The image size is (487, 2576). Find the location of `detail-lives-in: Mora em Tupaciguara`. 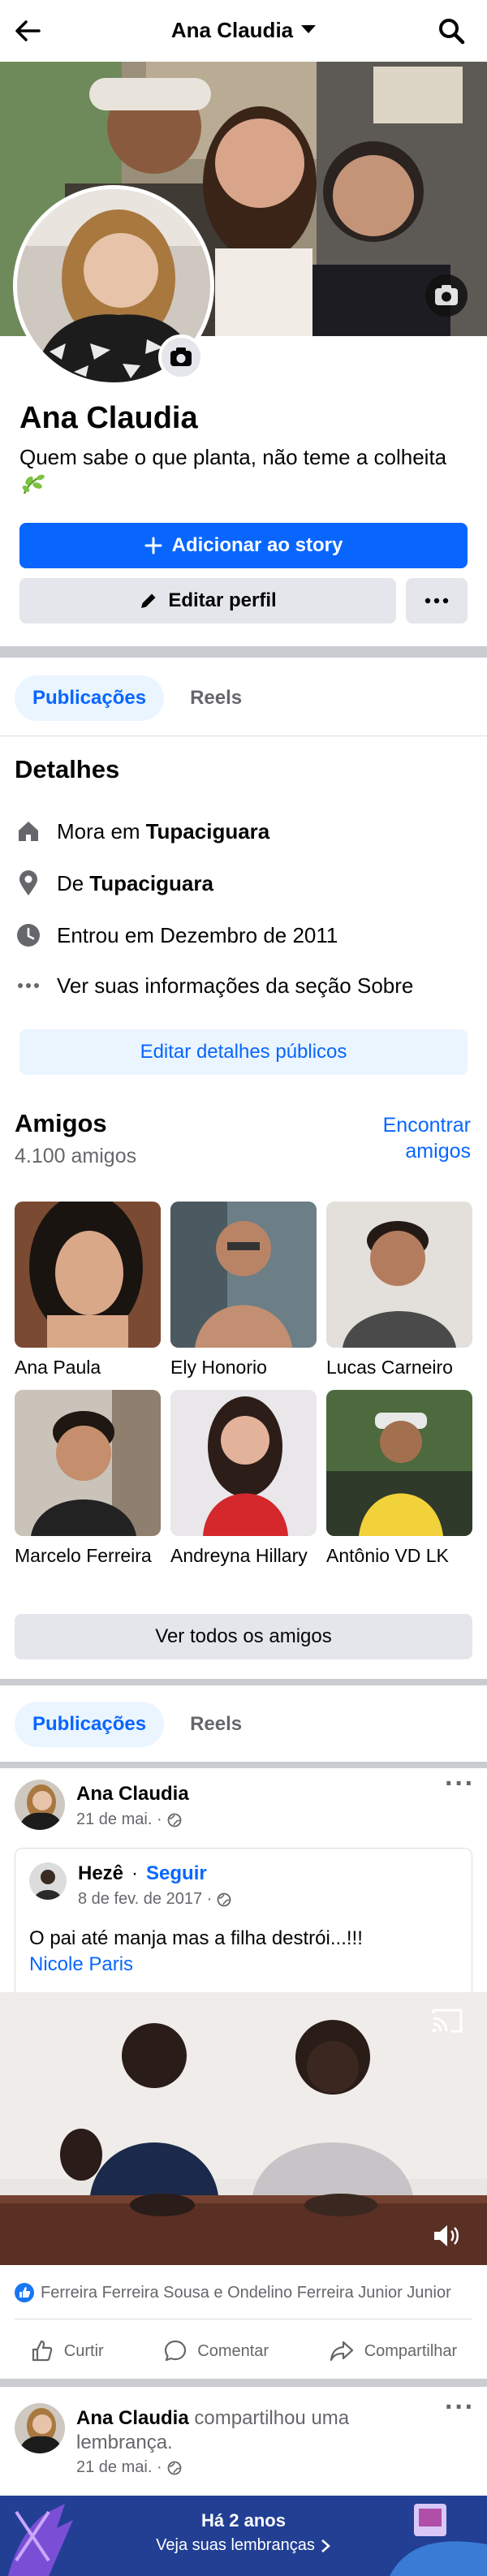

detail-lives-in: Mora em Tupaciguara is located at coordinates (242, 831).